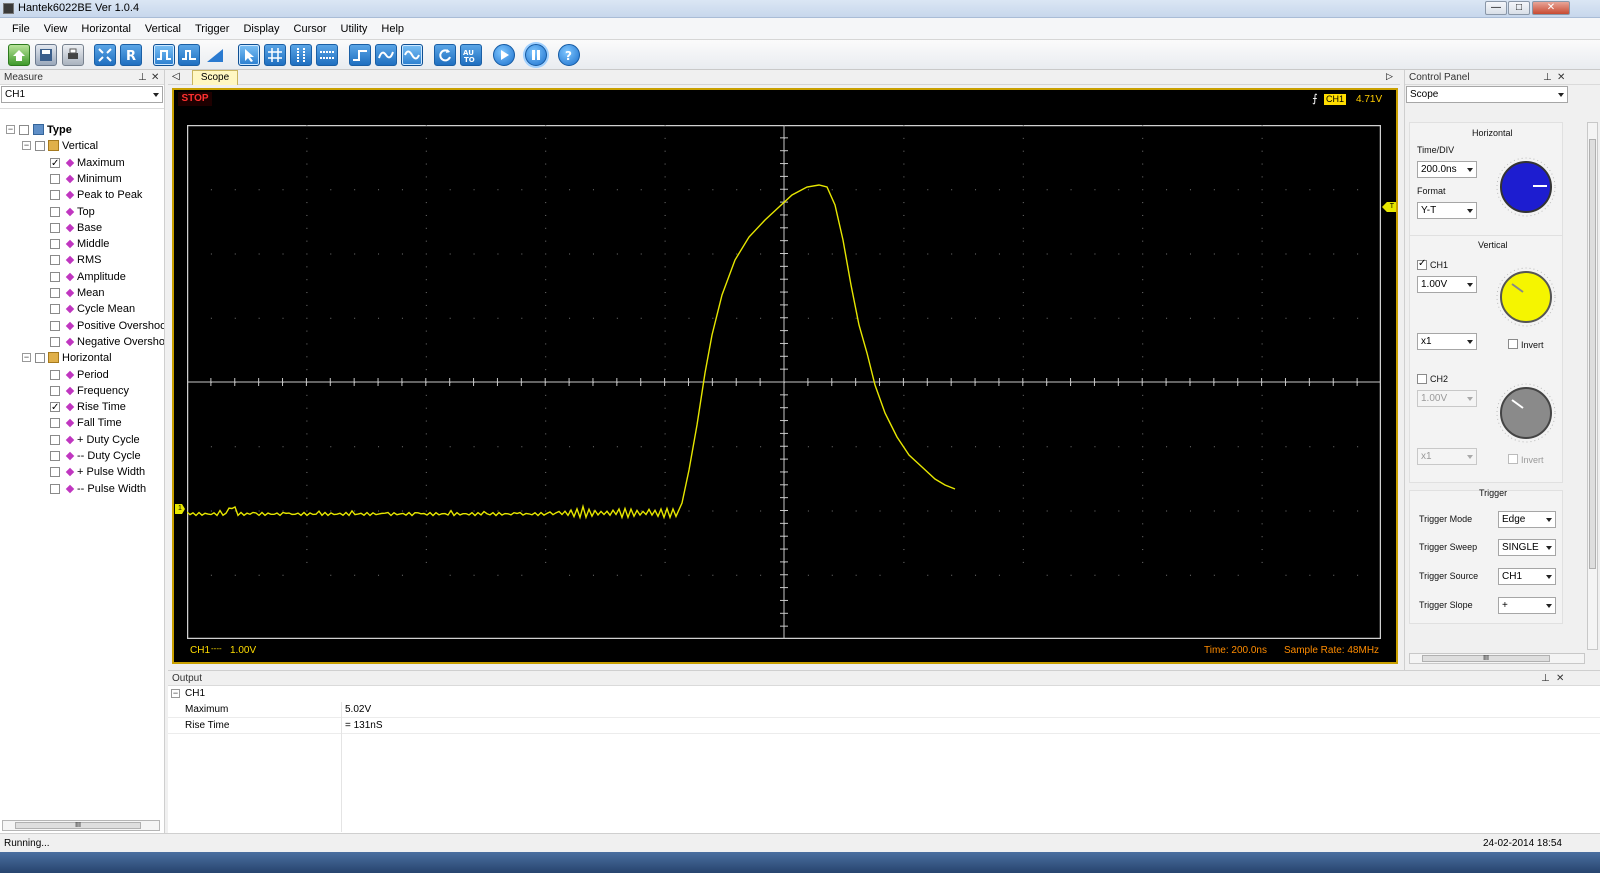 The image size is (1600, 873). I want to click on measure-item: Negative Oversho, so click(82, 342).